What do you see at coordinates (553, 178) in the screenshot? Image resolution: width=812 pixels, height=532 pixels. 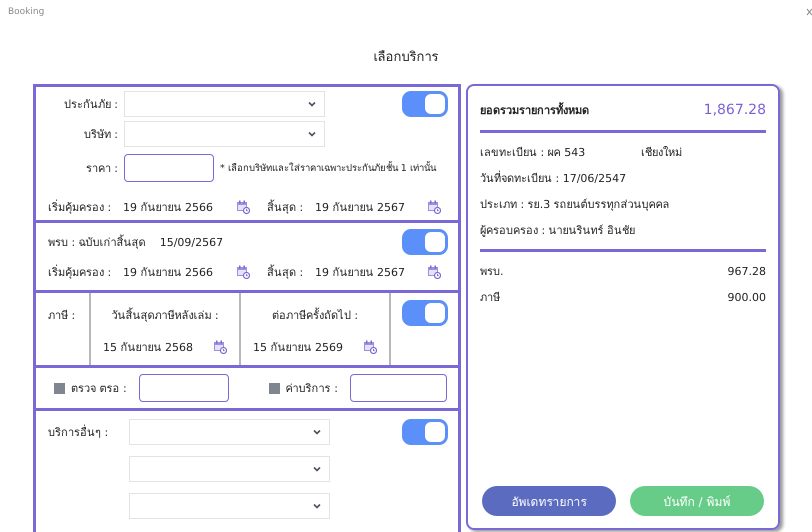 I see `detail-text: วันที่จดทะเบียน : 17/06/2547` at bounding box center [553, 178].